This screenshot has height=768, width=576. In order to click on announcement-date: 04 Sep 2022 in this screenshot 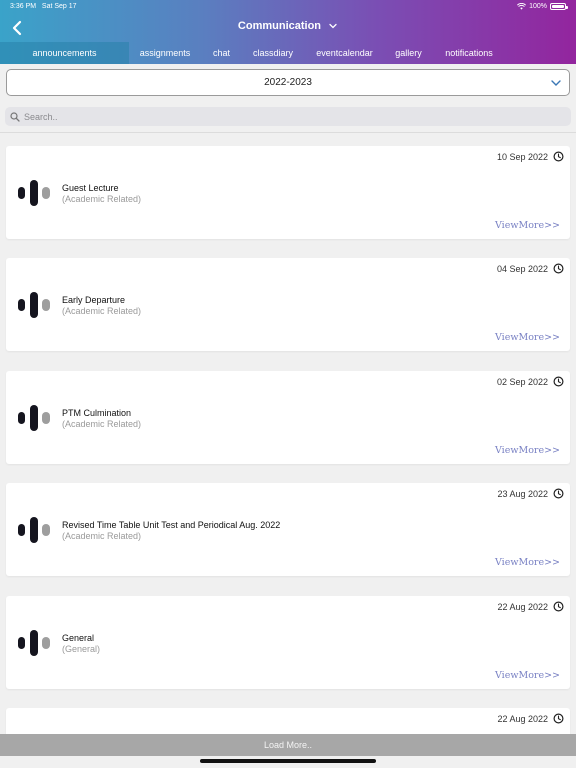, I will do `click(522, 269)`.